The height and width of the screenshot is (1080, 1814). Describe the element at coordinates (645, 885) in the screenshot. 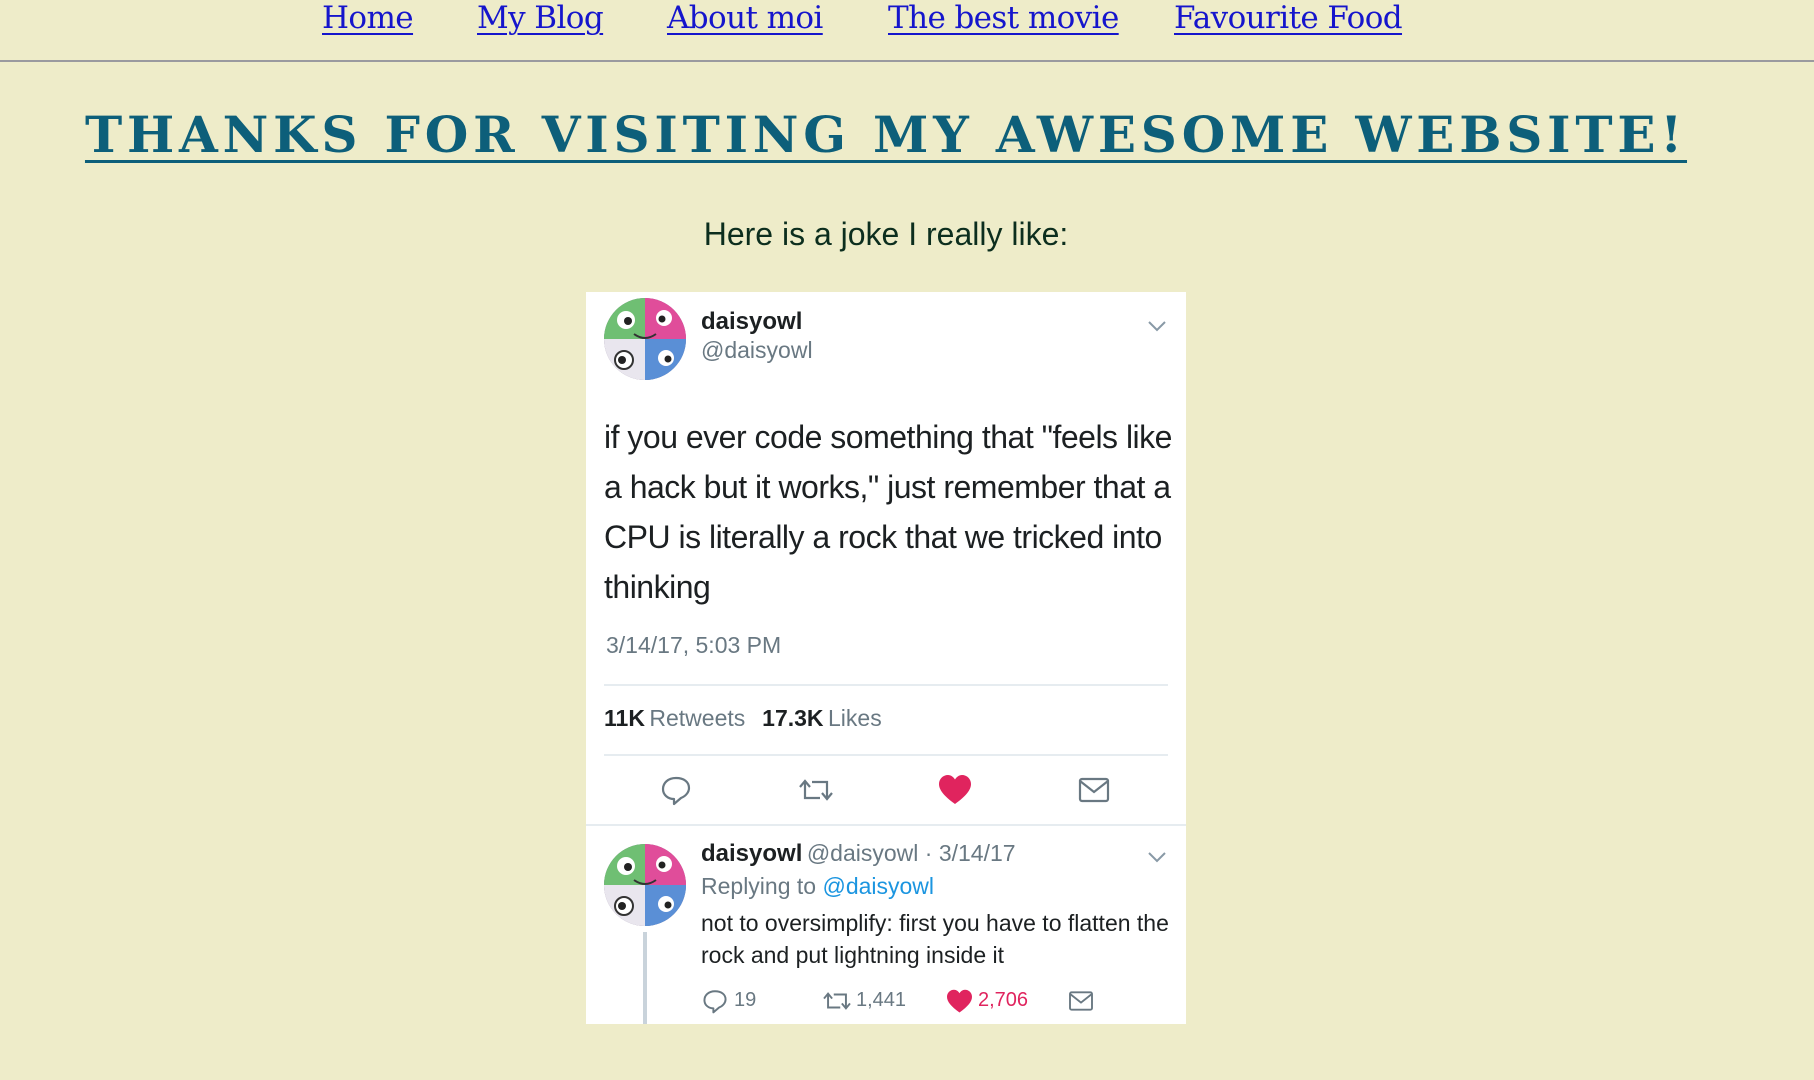

I see `reply-avatar` at that location.